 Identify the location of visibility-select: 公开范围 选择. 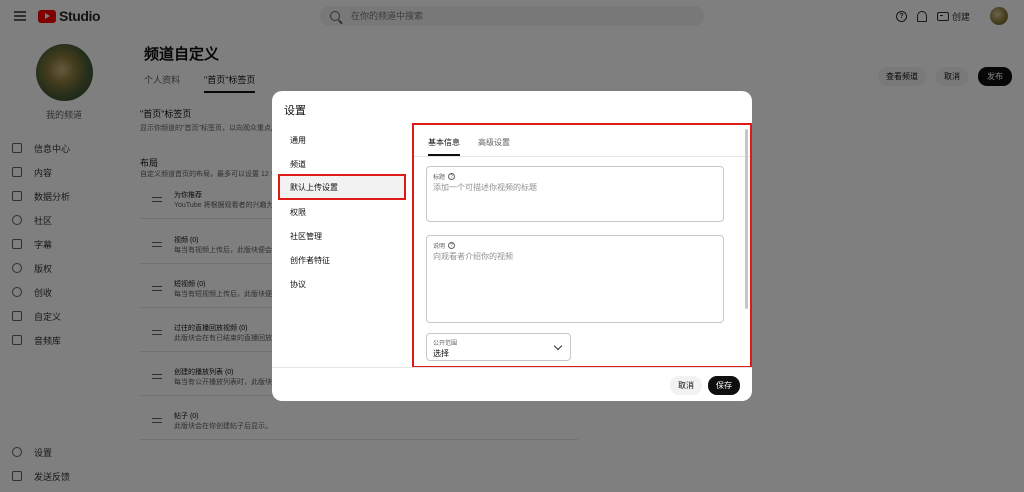
(498, 347).